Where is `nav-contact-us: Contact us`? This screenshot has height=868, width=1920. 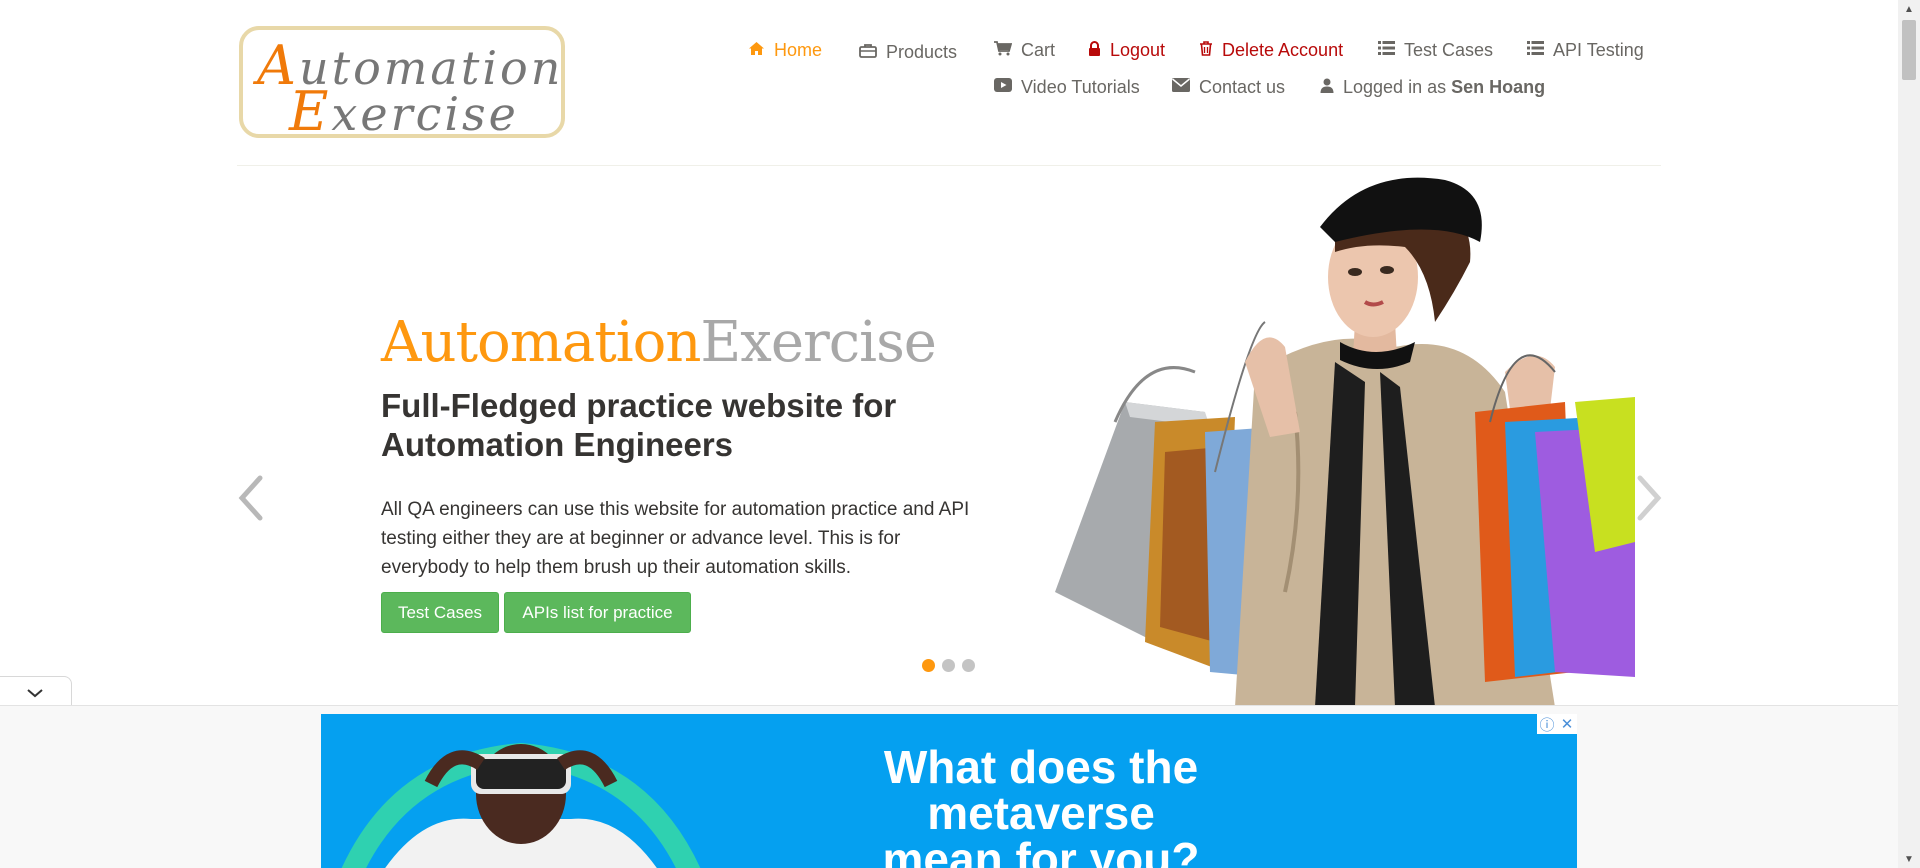
nav-contact-us: Contact us is located at coordinates (1228, 87).